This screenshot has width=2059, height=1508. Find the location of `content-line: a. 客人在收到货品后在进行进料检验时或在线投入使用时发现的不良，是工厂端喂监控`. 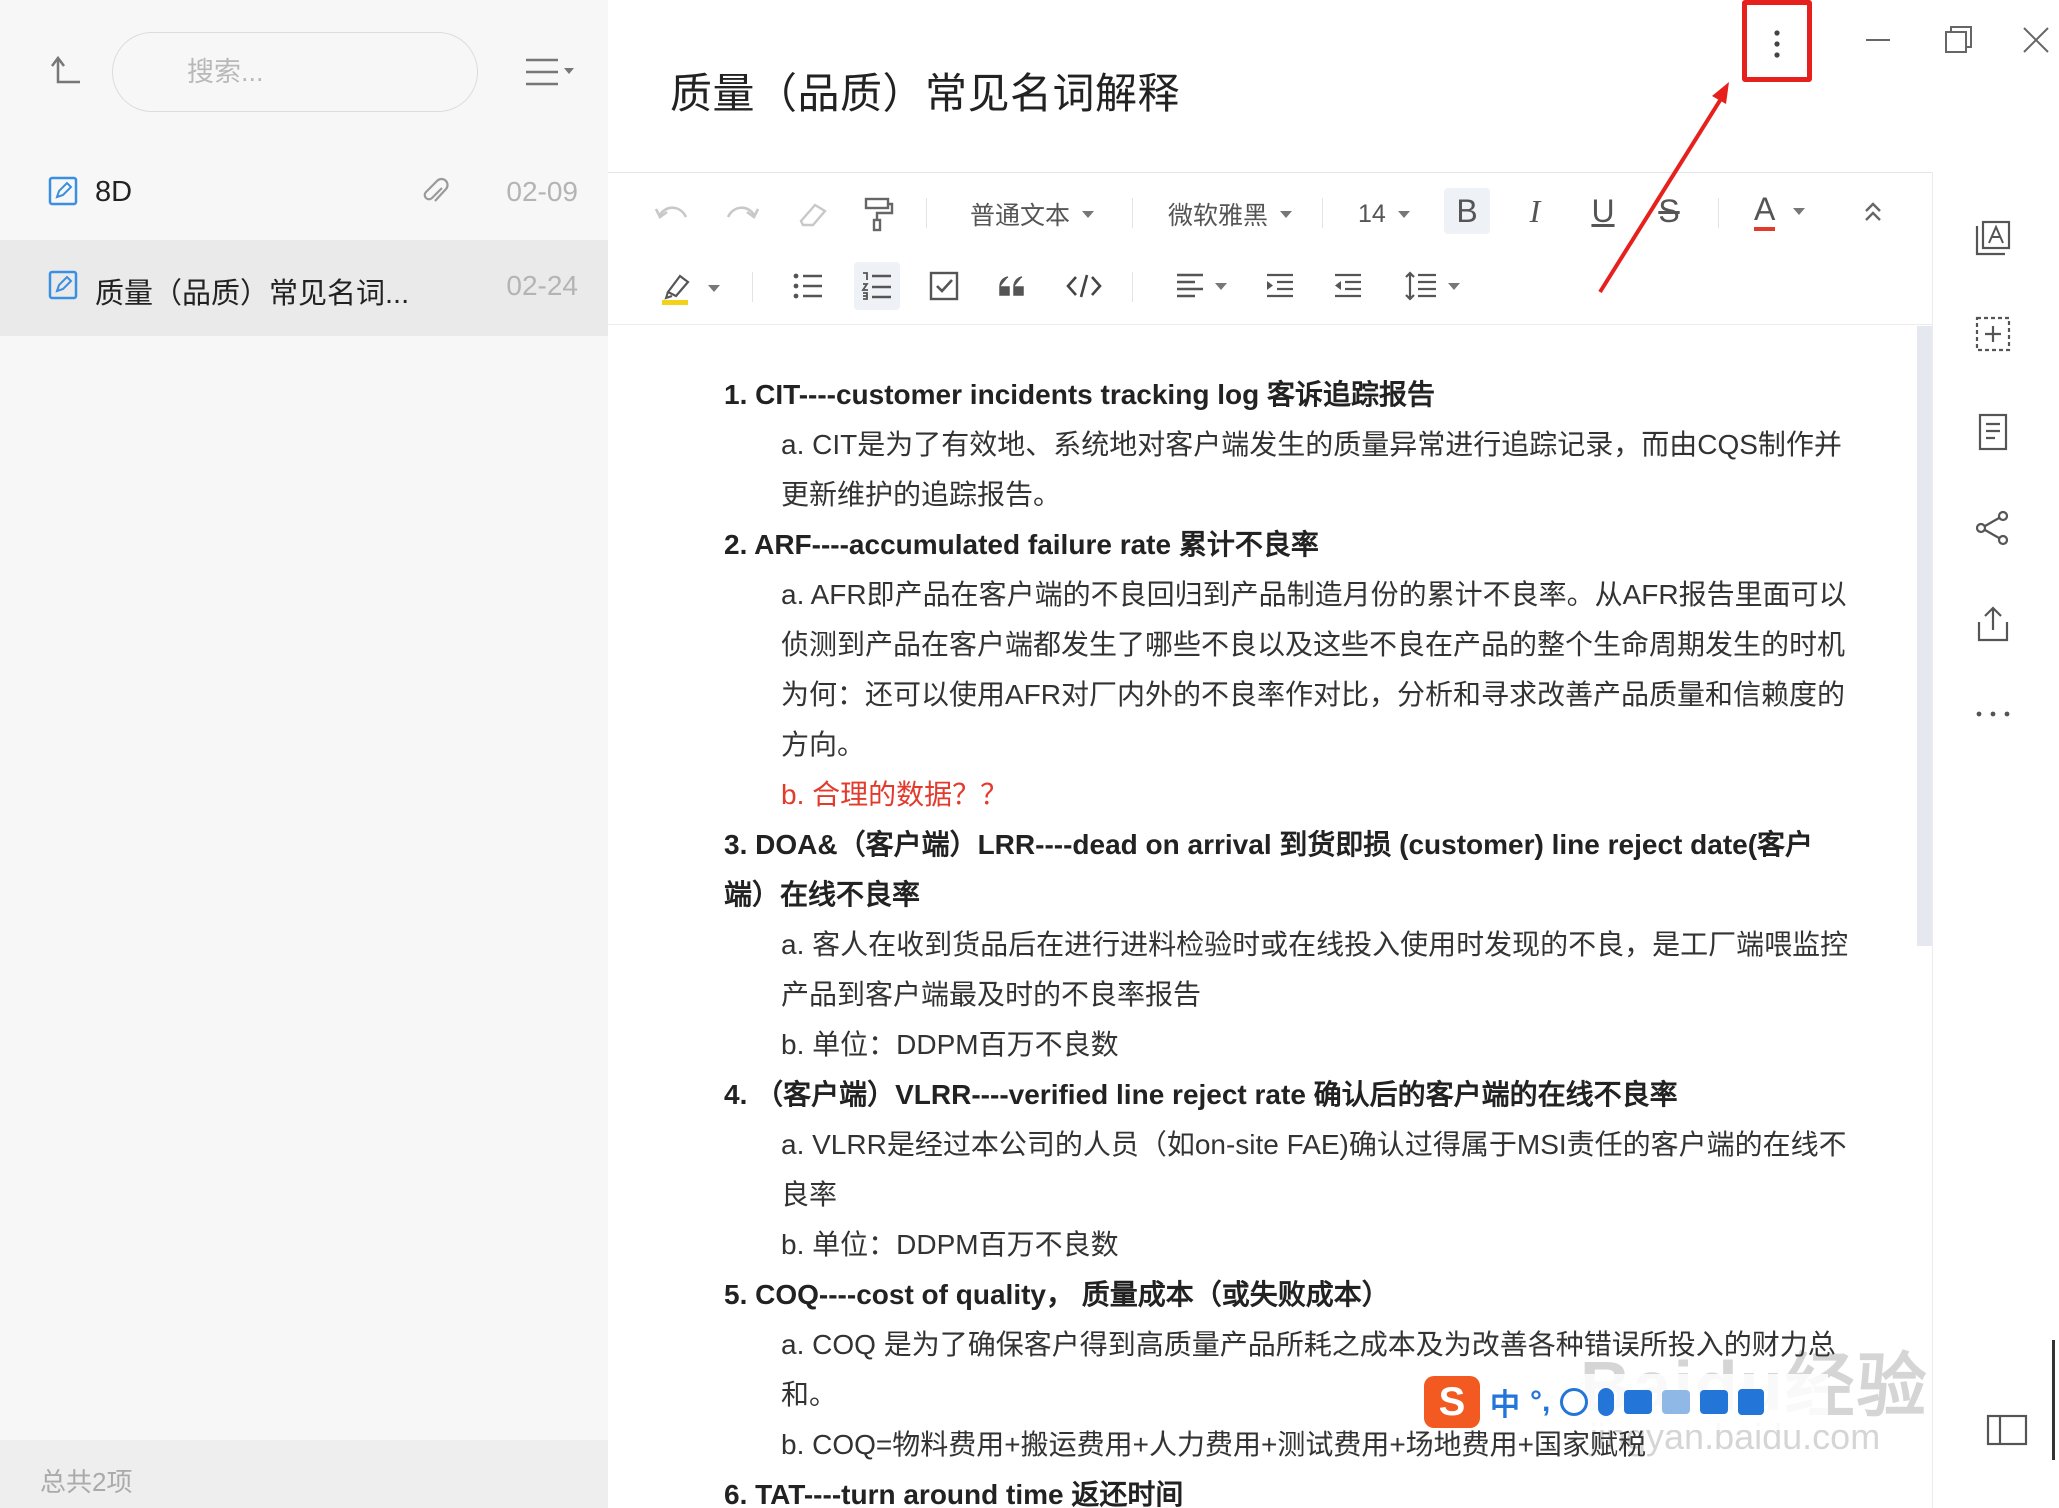

content-line: a. 客人在收到货品后在进行进料检验时或在线投入使用时发现的不良，是工厂端喂监控 is located at coordinates (1315, 944).